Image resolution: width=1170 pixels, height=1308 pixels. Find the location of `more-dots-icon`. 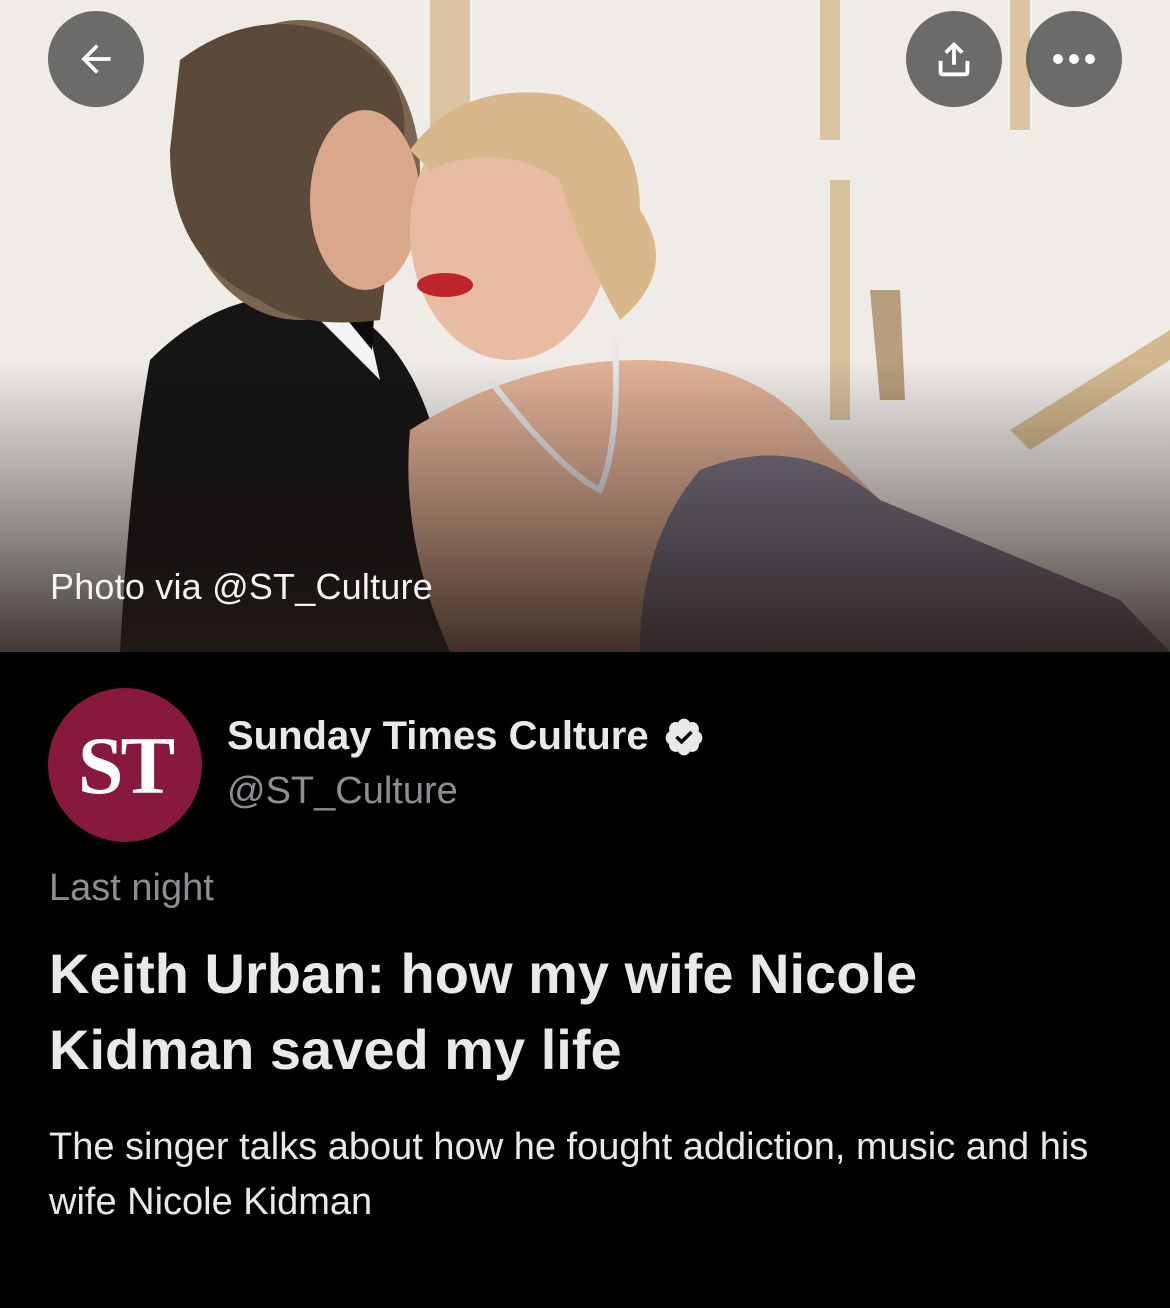

more-dots-icon is located at coordinates (1074, 59).